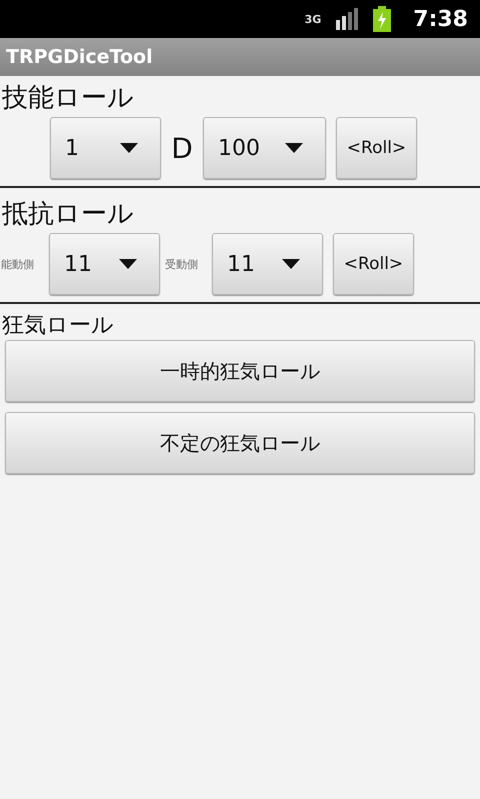 The width and height of the screenshot is (480, 799). Describe the element at coordinates (182, 148) in the screenshot. I see `dice-separator: D` at that location.